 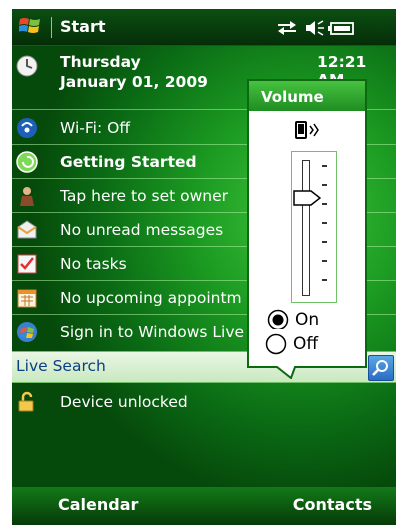 I want to click on getting-started-icon, so click(x=27, y=162).